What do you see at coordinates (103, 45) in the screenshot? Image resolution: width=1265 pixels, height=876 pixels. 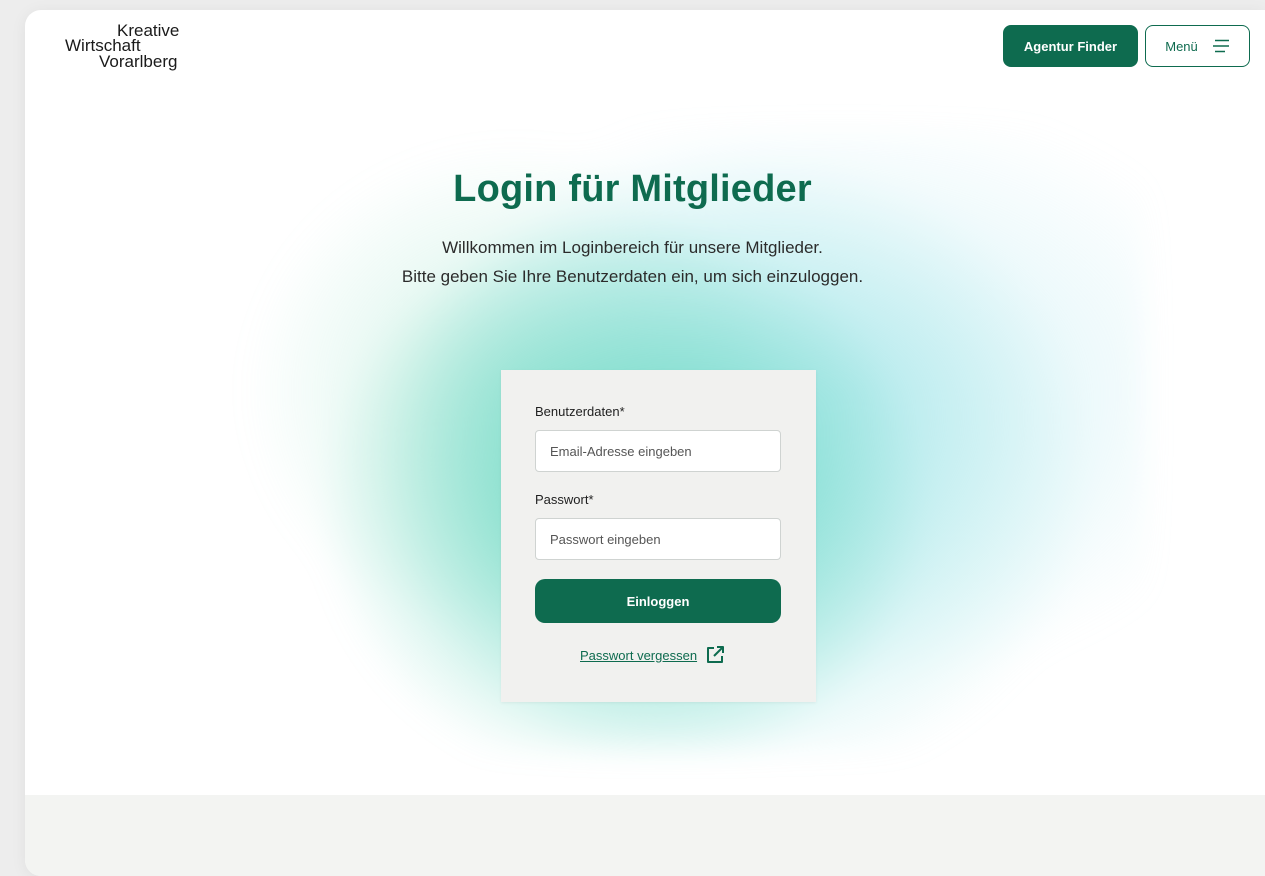 I see `logo-line-2: Wirtschaft` at bounding box center [103, 45].